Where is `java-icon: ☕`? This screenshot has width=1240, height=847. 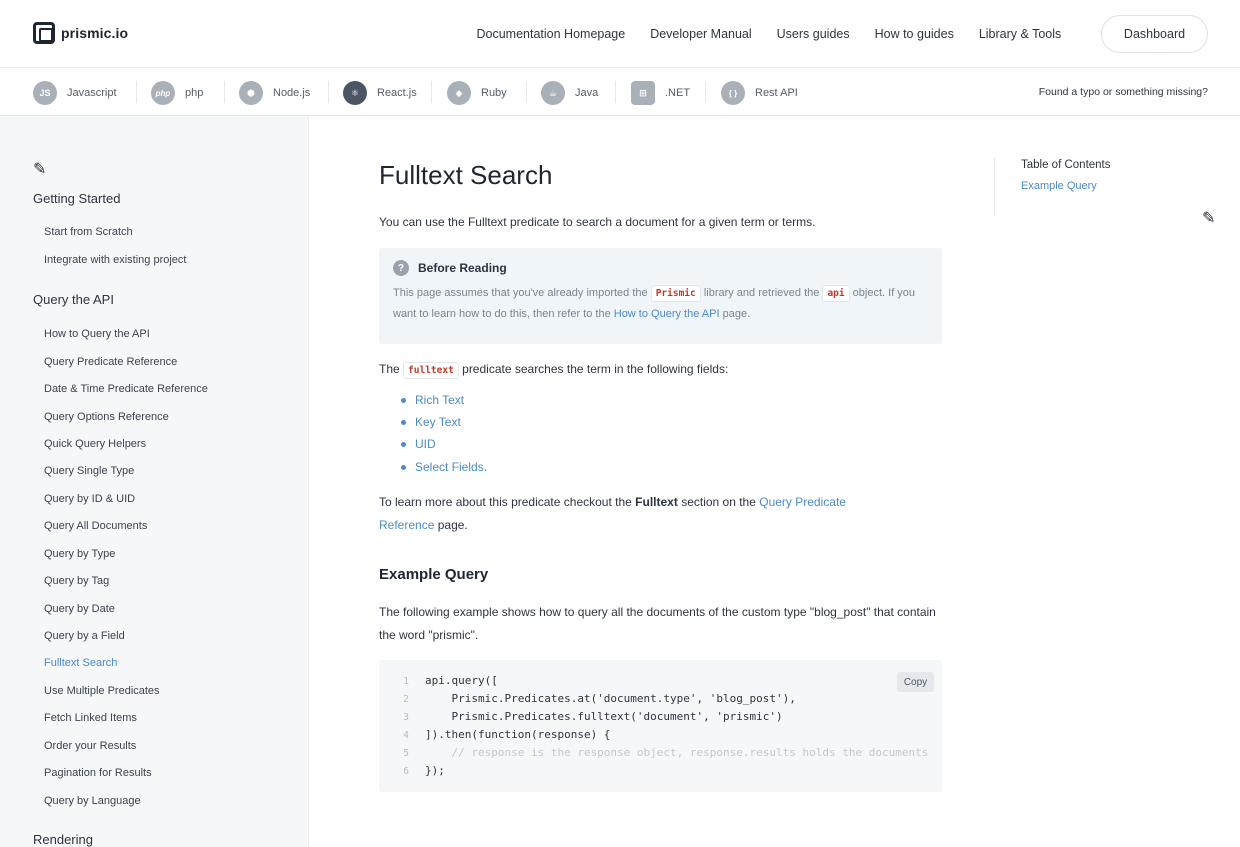
java-icon: ☕ is located at coordinates (553, 93).